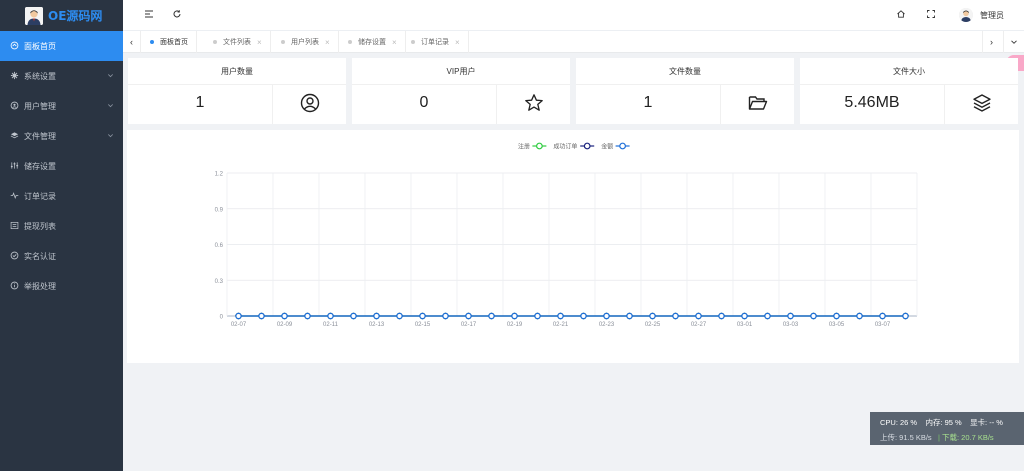 The width and height of the screenshot is (1024, 471). I want to click on tabs-dropdown-icon, so click(1013, 42).